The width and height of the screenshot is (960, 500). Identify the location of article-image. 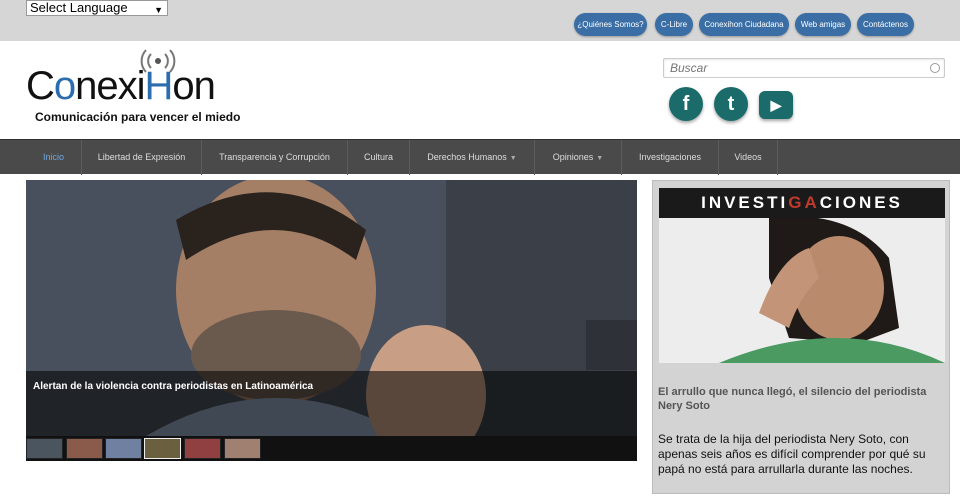
(802, 290).